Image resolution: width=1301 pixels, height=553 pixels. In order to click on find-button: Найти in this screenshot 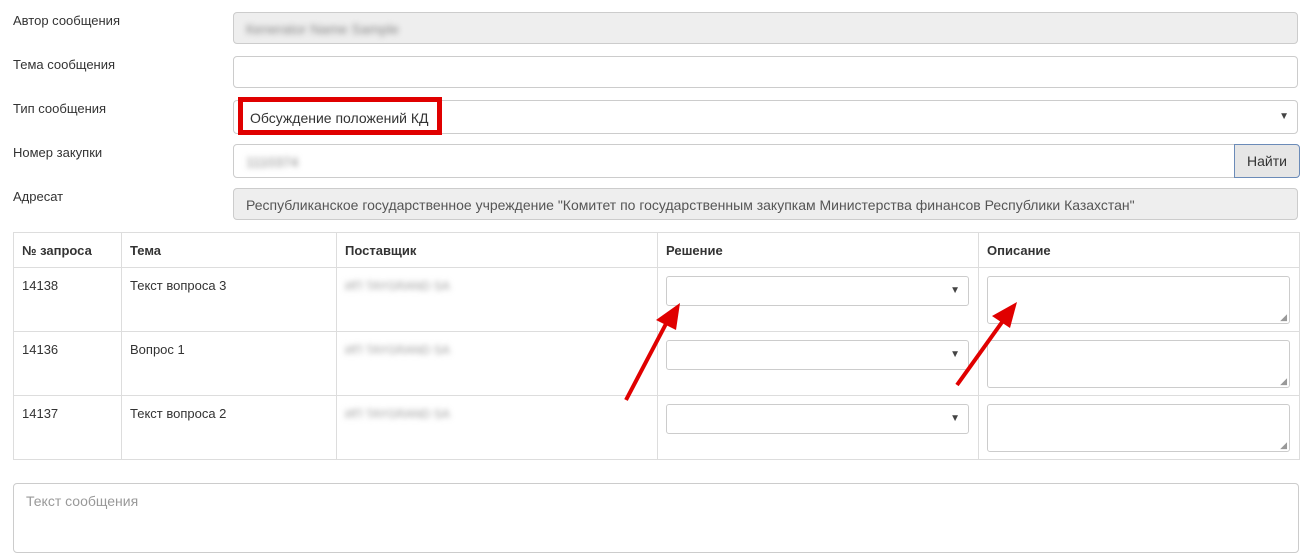, I will do `click(1267, 161)`.